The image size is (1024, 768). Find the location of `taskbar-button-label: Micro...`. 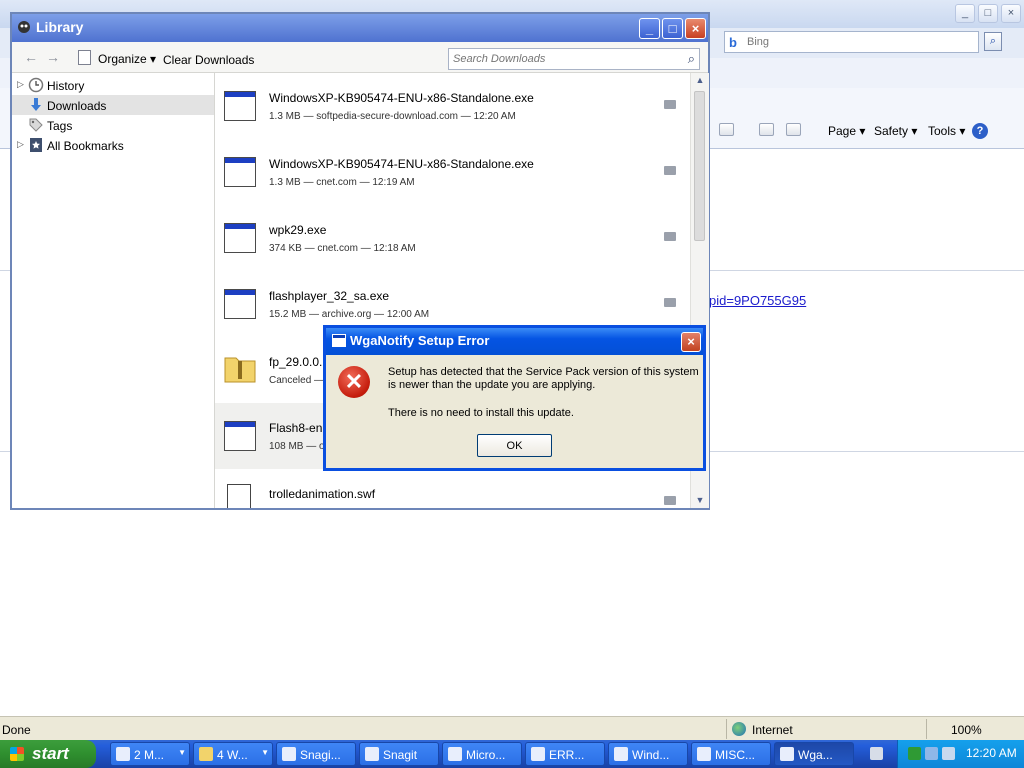

taskbar-button-label: Micro... is located at coordinates (486, 755).